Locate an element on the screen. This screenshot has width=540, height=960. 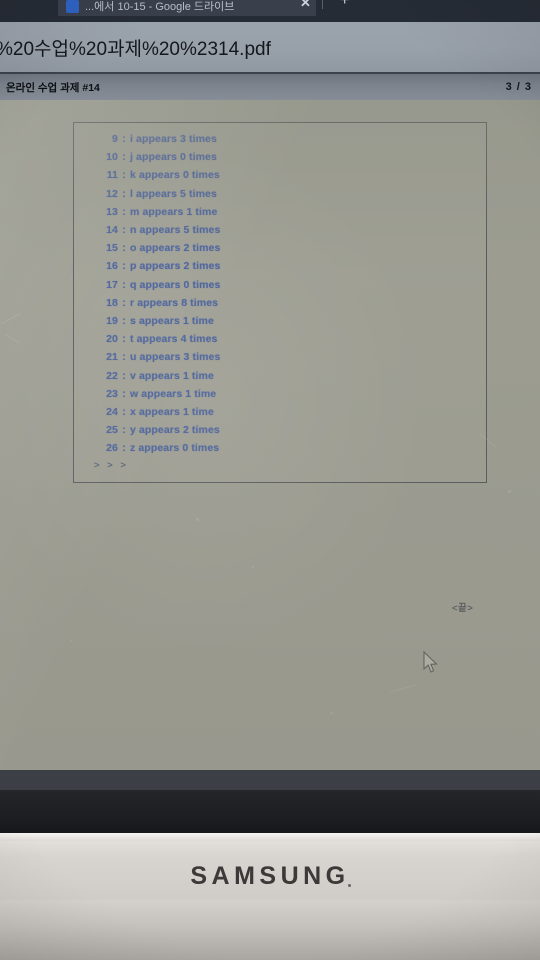
favicon-icon is located at coordinates (72, 6).